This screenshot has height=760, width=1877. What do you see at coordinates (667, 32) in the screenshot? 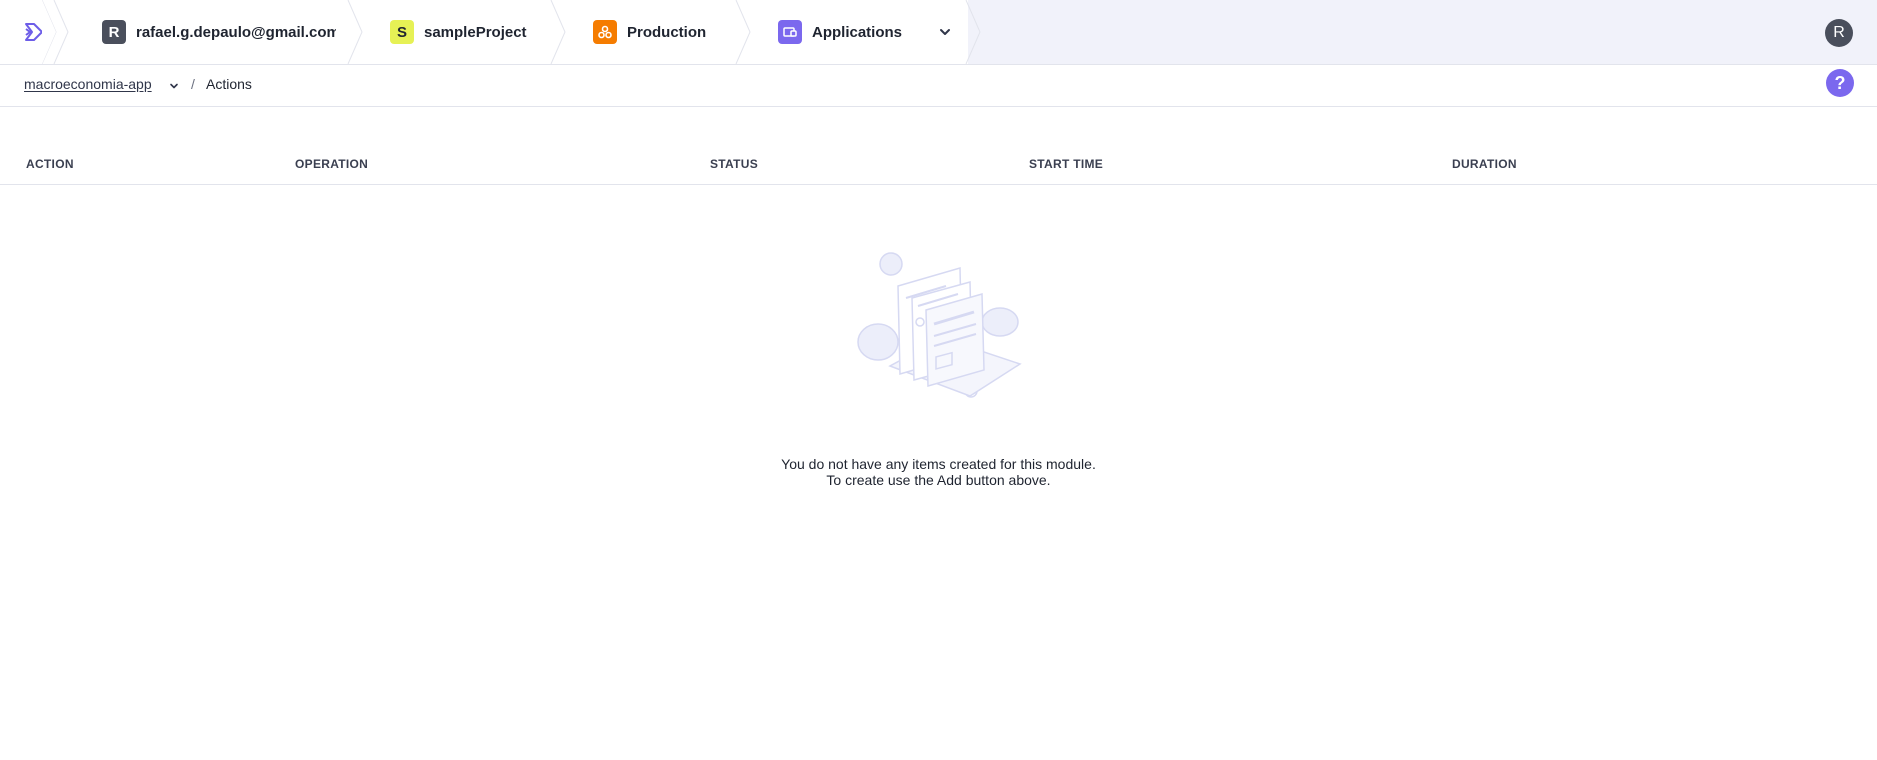
I see `environment-label: Production` at bounding box center [667, 32].